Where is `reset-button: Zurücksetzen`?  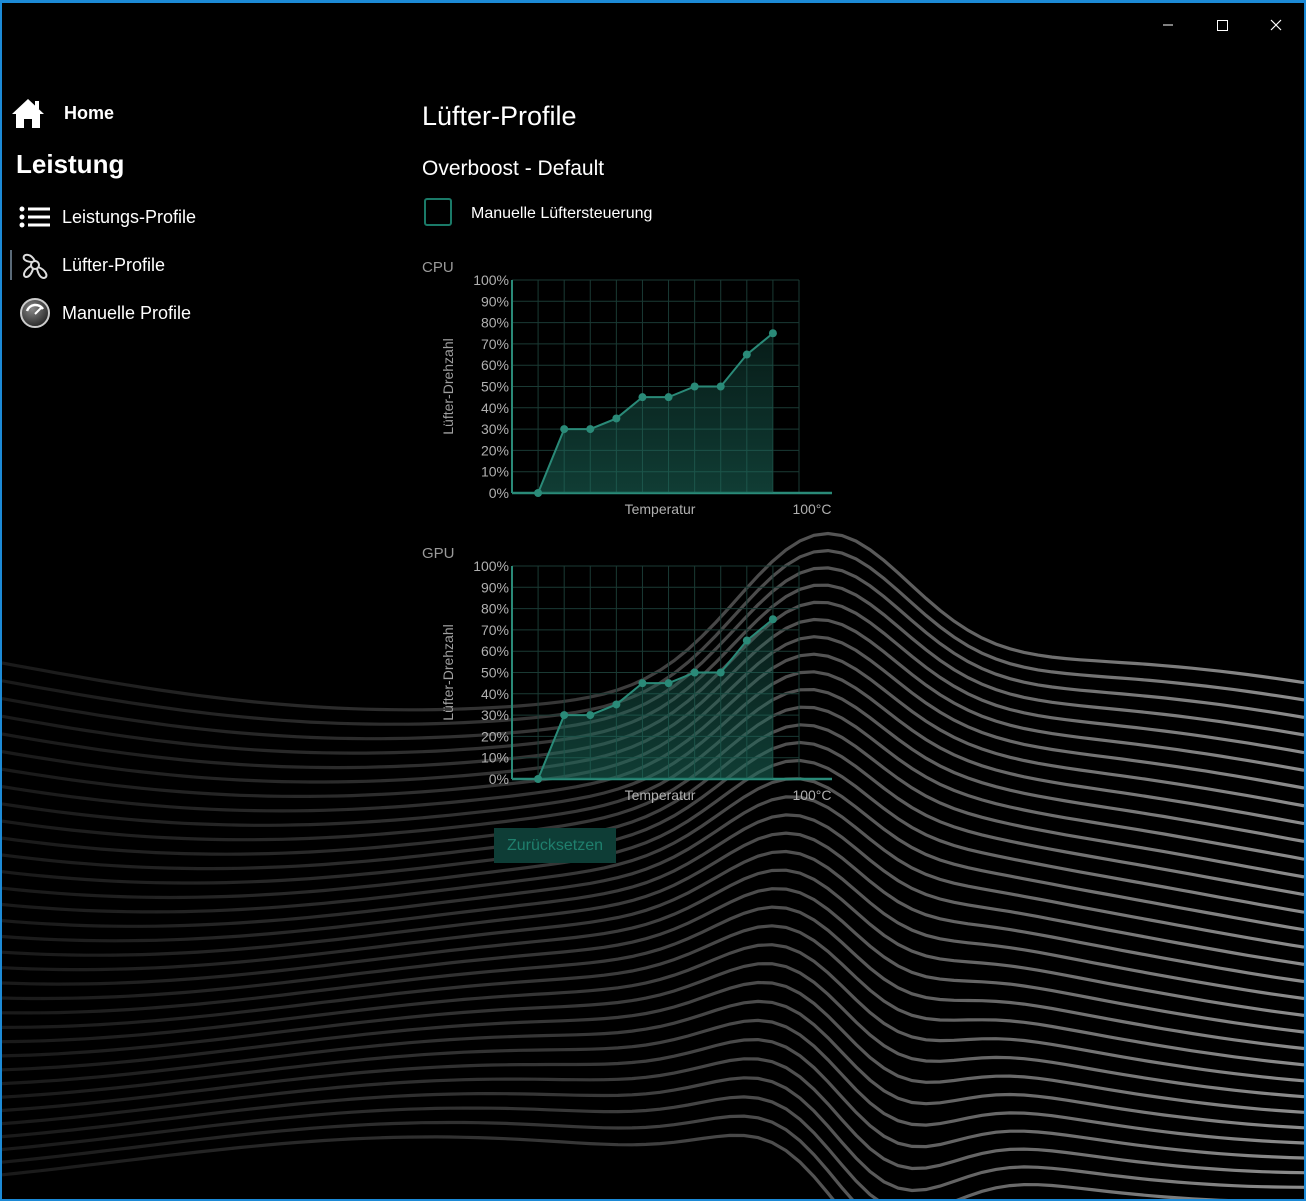
reset-button: Zurücksetzen is located at coordinates (555, 845).